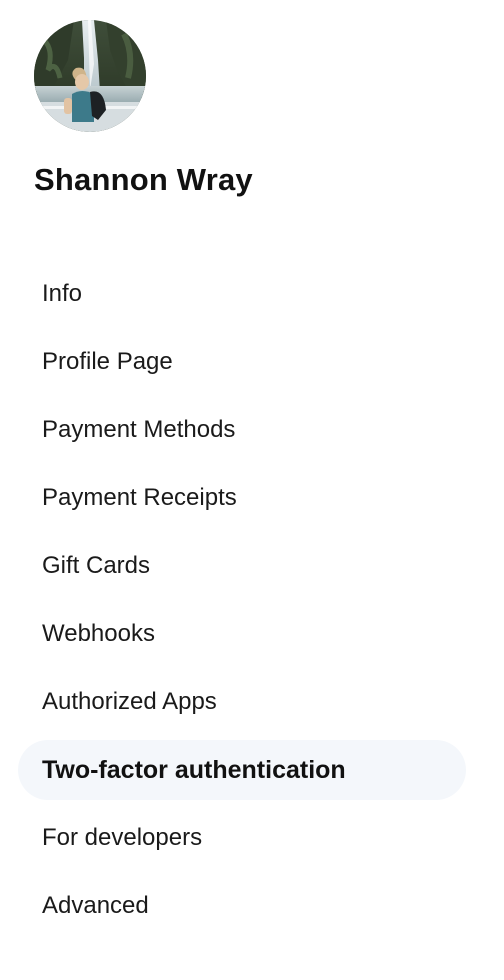  I want to click on nav-item-label: Two-factor authentication, so click(194, 770).